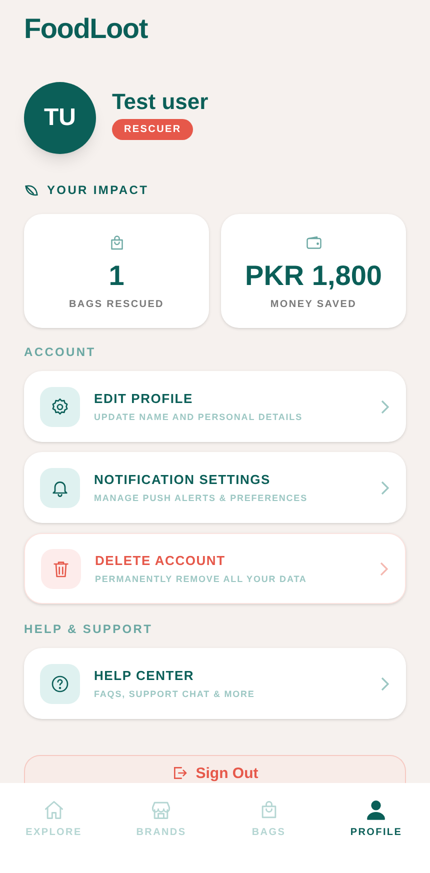 Image resolution: width=430 pixels, height=873 pixels. Describe the element at coordinates (313, 243) in the screenshot. I see `wallet-icon` at that location.